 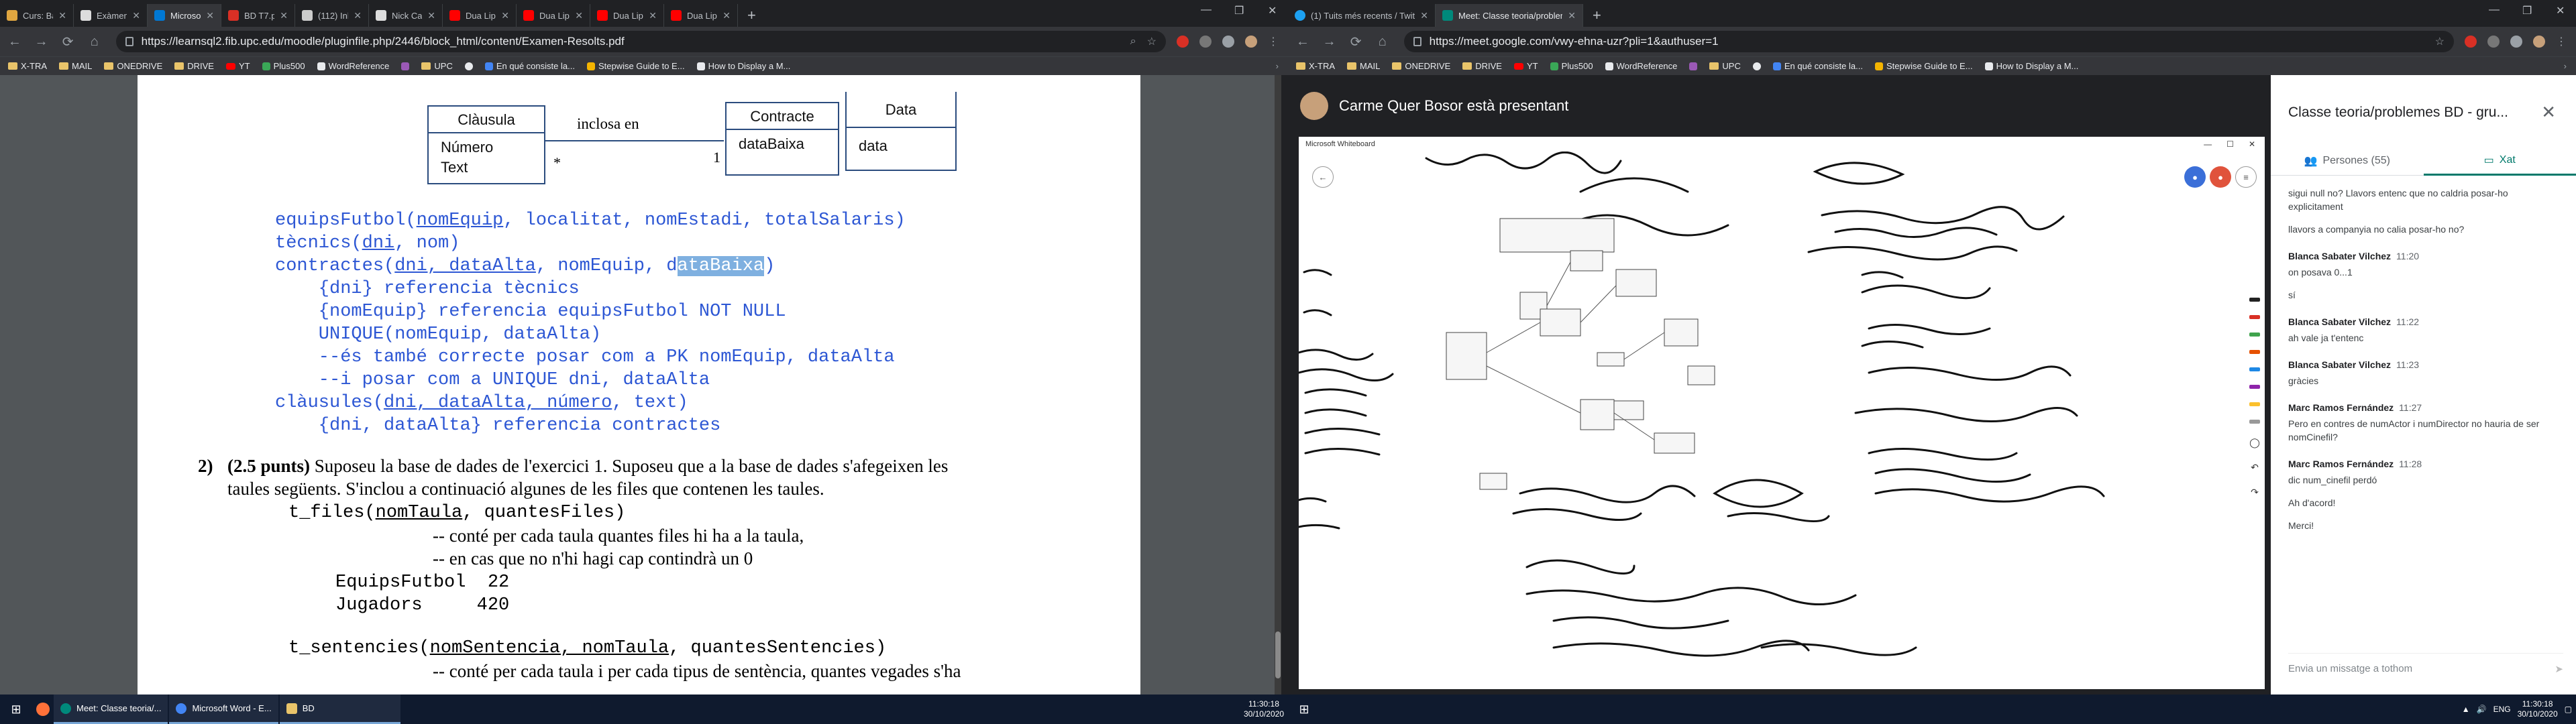 I want to click on highlighter-icon, so click(x=2254, y=404).